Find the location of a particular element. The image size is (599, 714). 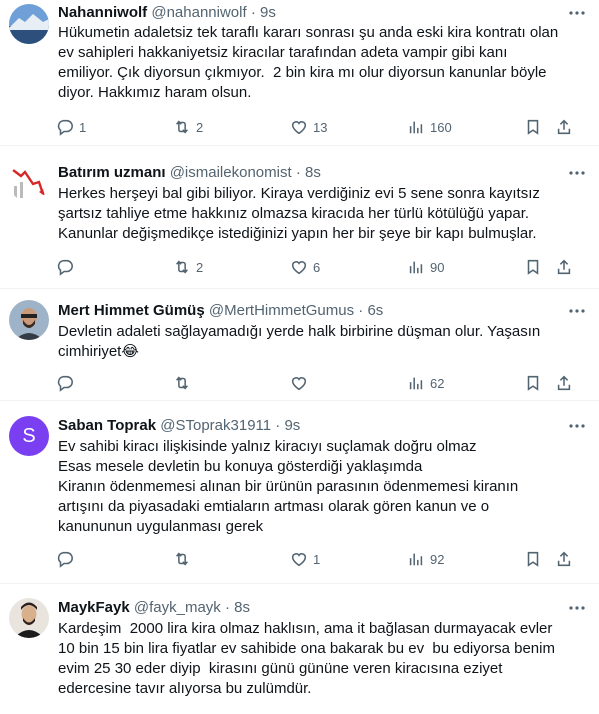

action-bar: 62 is located at coordinates (317, 383).